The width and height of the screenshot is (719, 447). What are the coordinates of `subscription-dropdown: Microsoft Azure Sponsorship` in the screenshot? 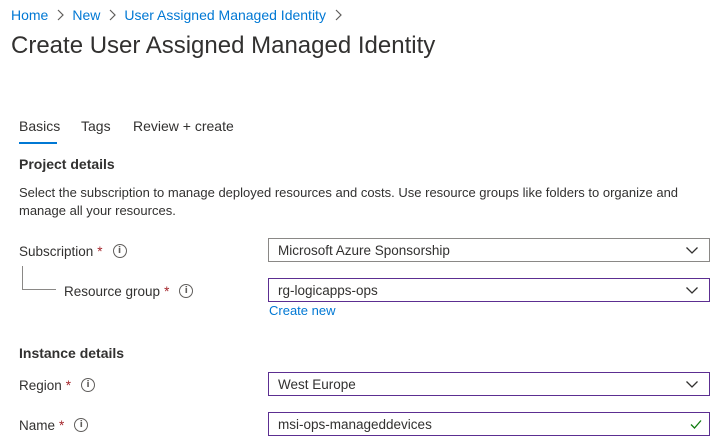 It's located at (489, 250).